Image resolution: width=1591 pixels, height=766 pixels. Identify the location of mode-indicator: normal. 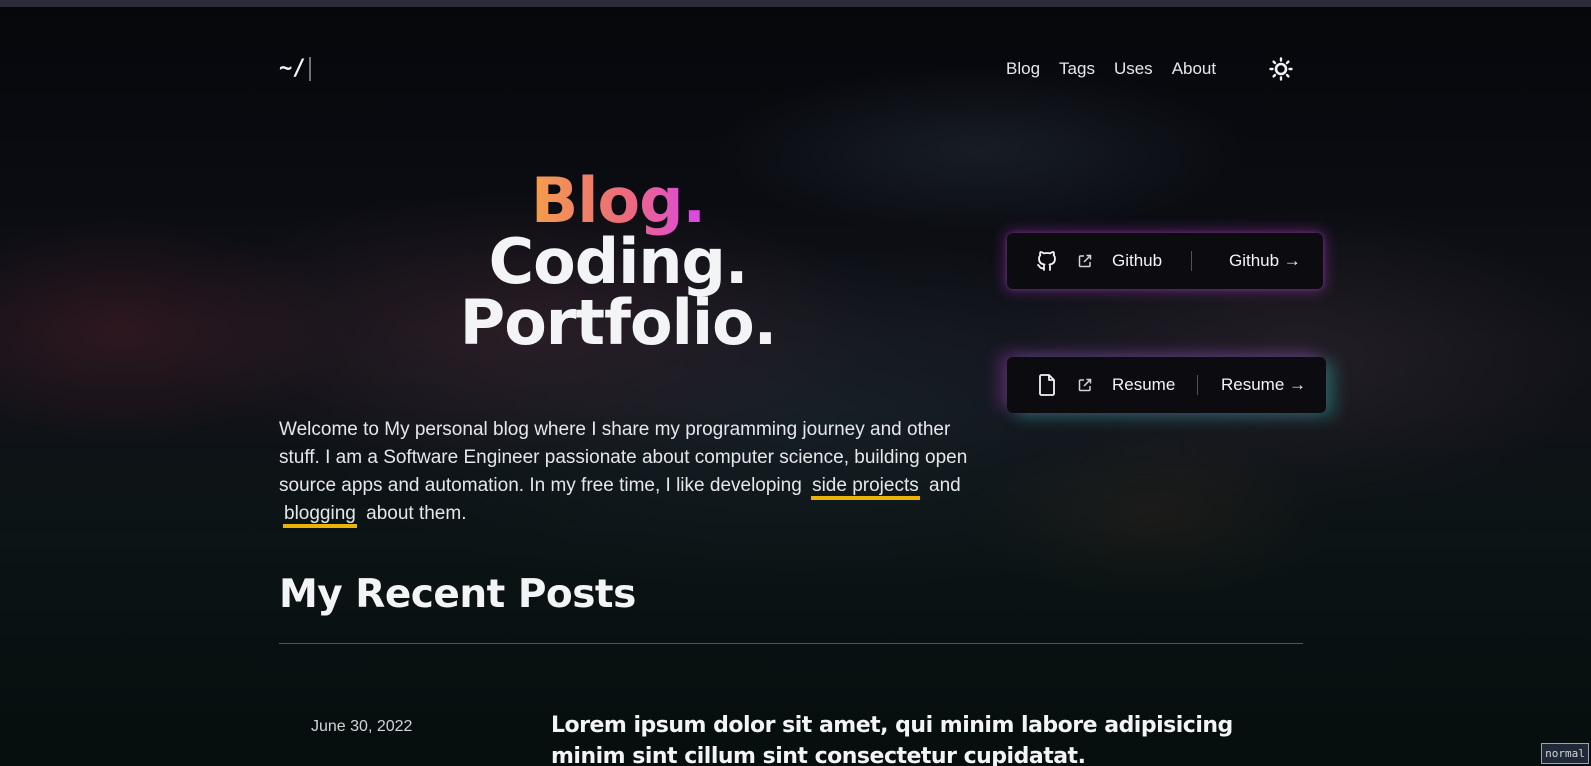
(1565, 753).